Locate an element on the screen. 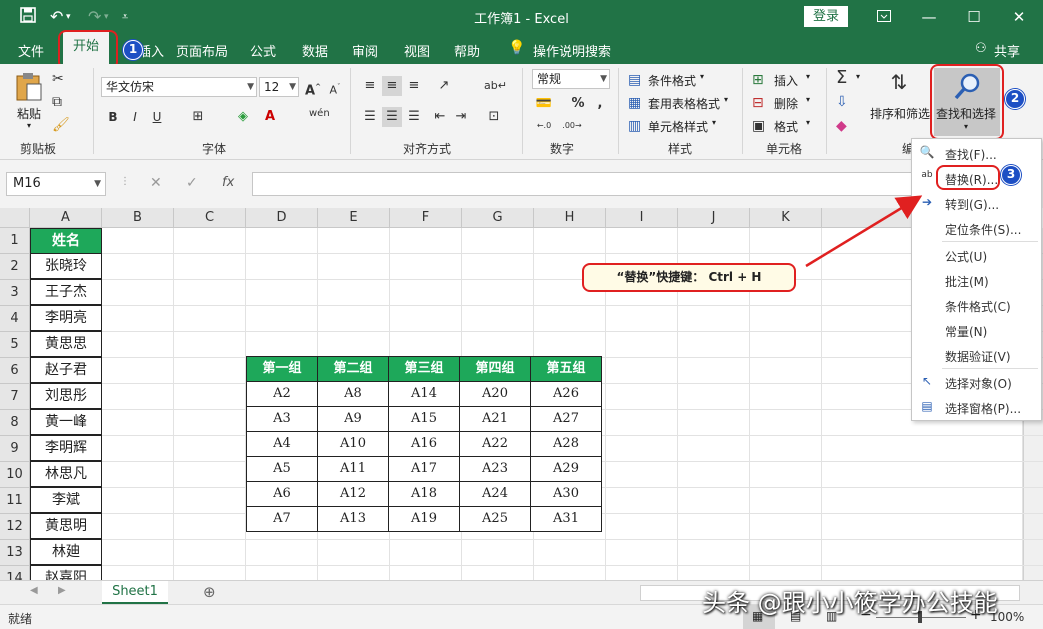 The height and width of the screenshot is (629, 1043). watermark-text: 头条 @跟小小筱学办公技能 is located at coordinates (850, 603).